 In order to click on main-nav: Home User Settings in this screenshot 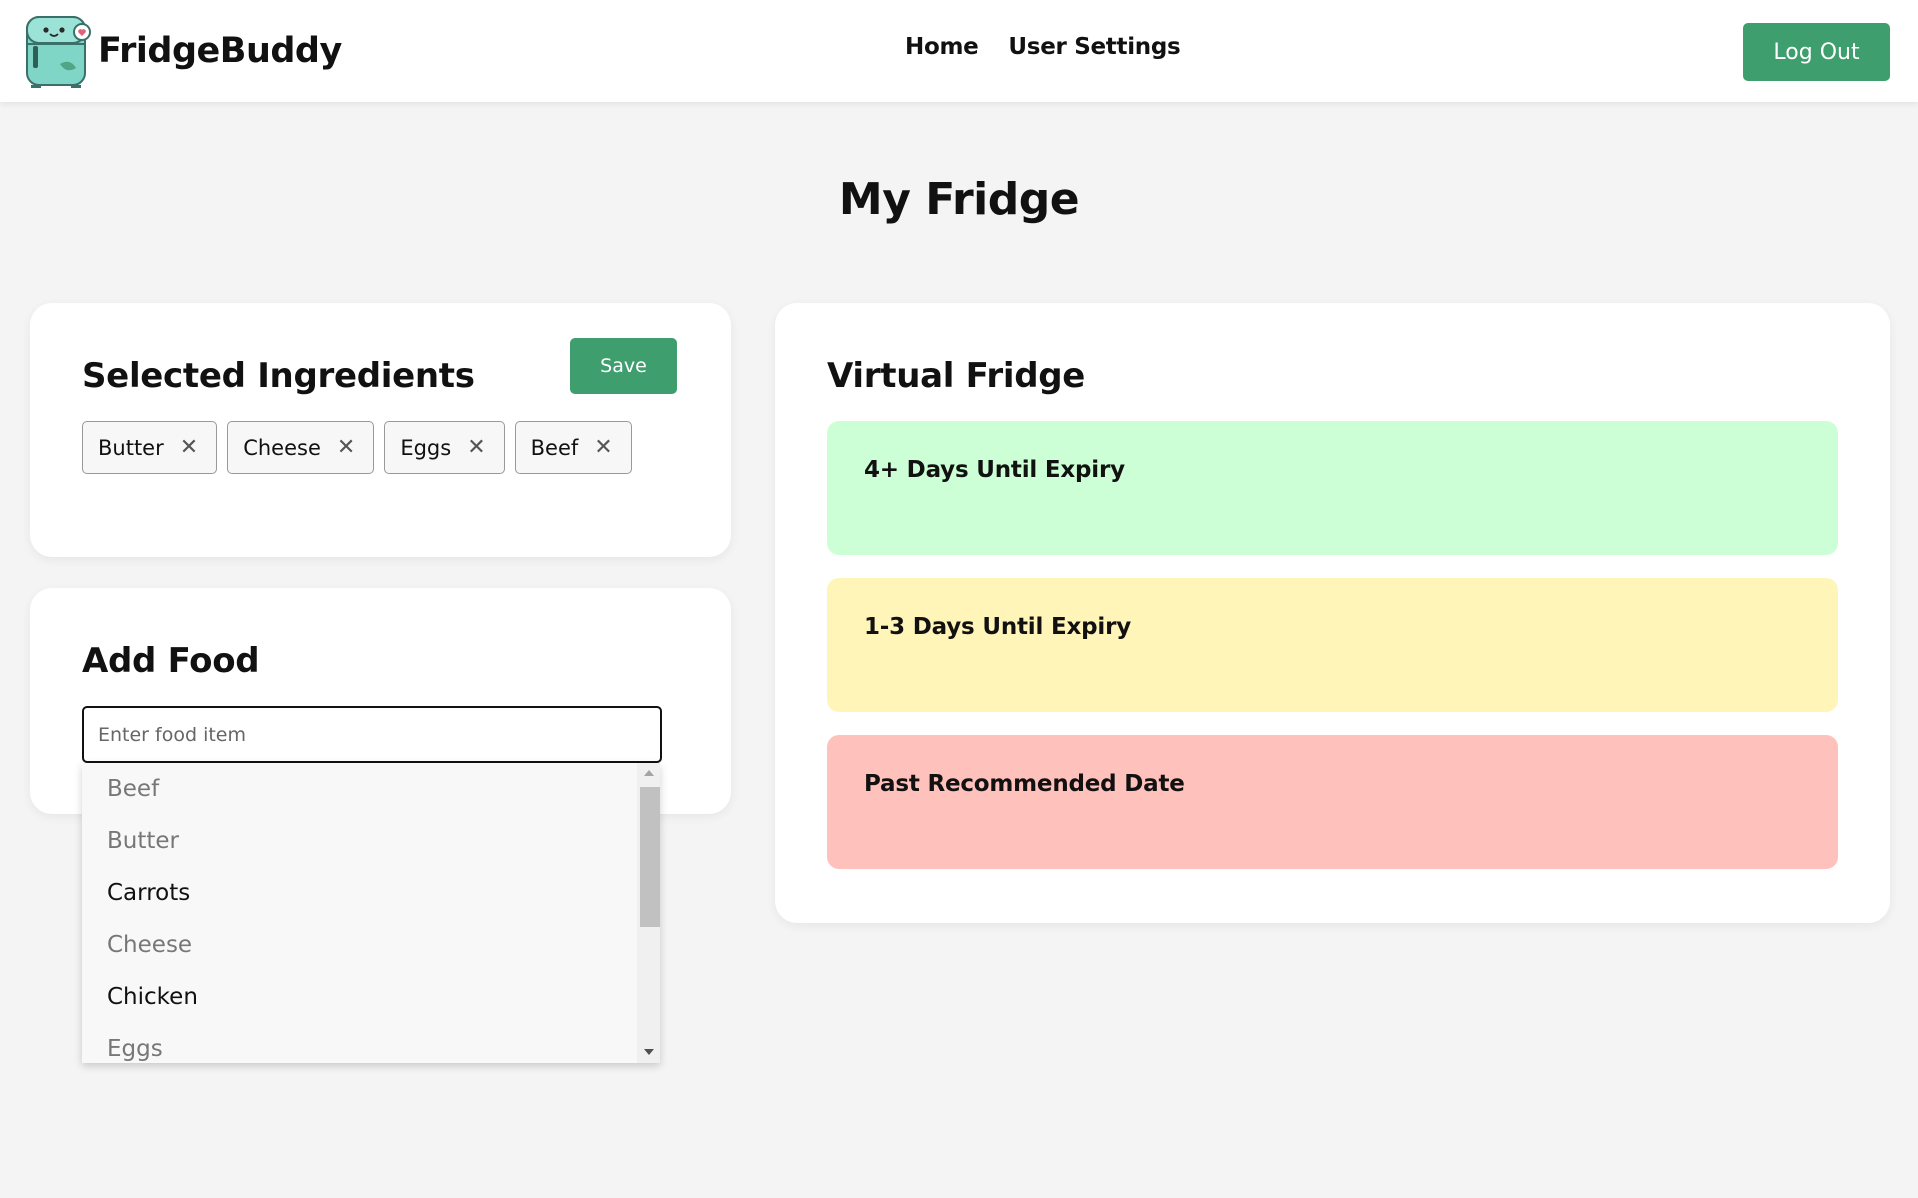, I will do `click(1043, 47)`.